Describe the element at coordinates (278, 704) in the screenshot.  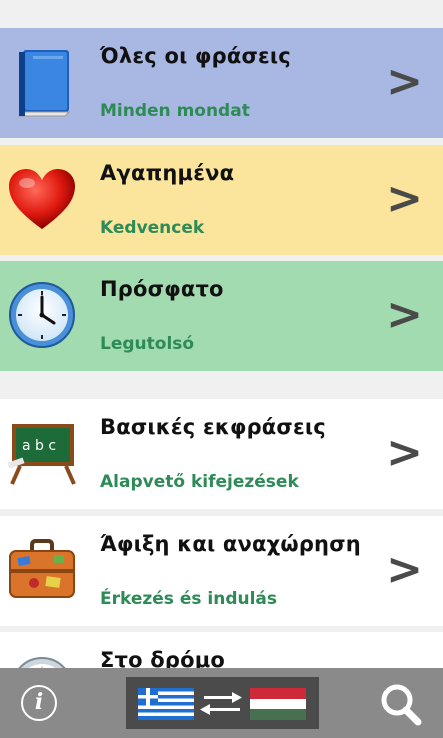
I see `hungary-flag-icon` at that location.